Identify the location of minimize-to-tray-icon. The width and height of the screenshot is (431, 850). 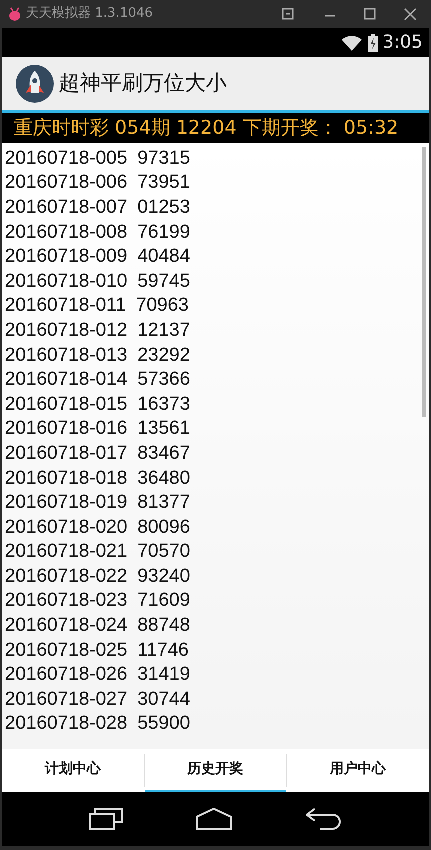
(288, 14).